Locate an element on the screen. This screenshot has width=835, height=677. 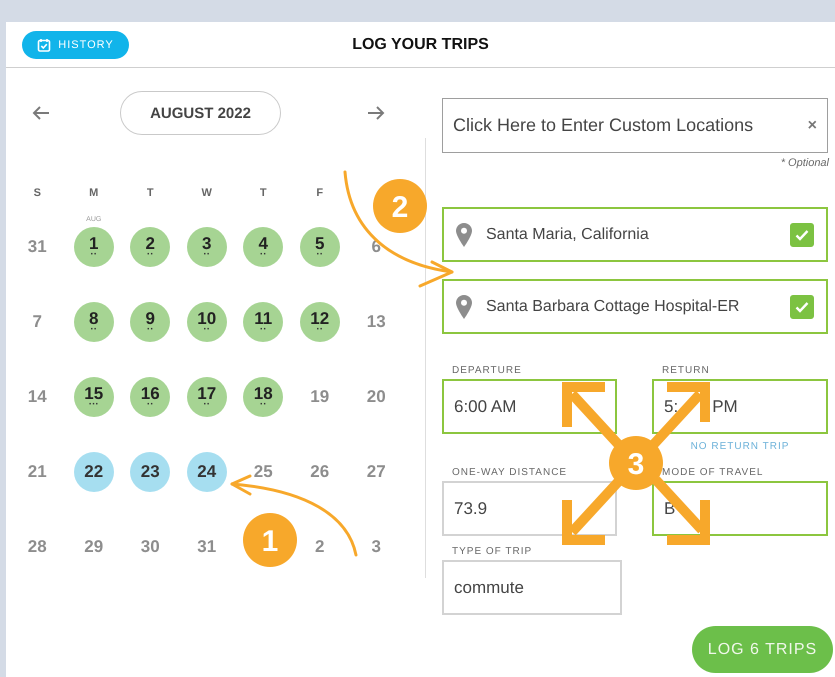
page-title: LOG YOUR TRIPS is located at coordinates (420, 45).